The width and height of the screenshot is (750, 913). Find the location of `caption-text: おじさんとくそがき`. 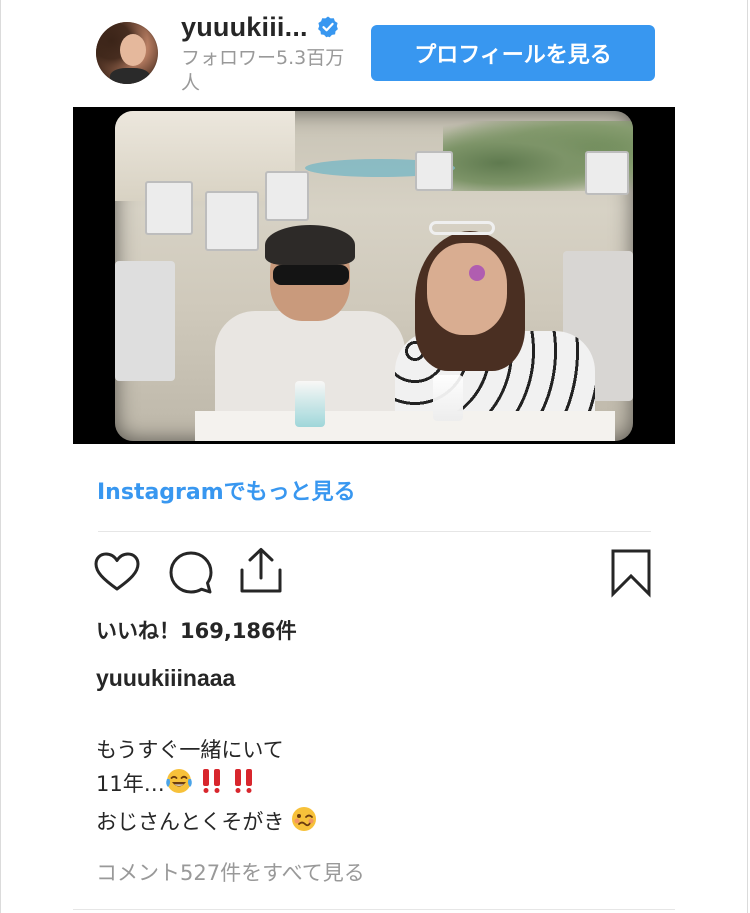

caption-text: おじさんとくそがき is located at coordinates (190, 822).